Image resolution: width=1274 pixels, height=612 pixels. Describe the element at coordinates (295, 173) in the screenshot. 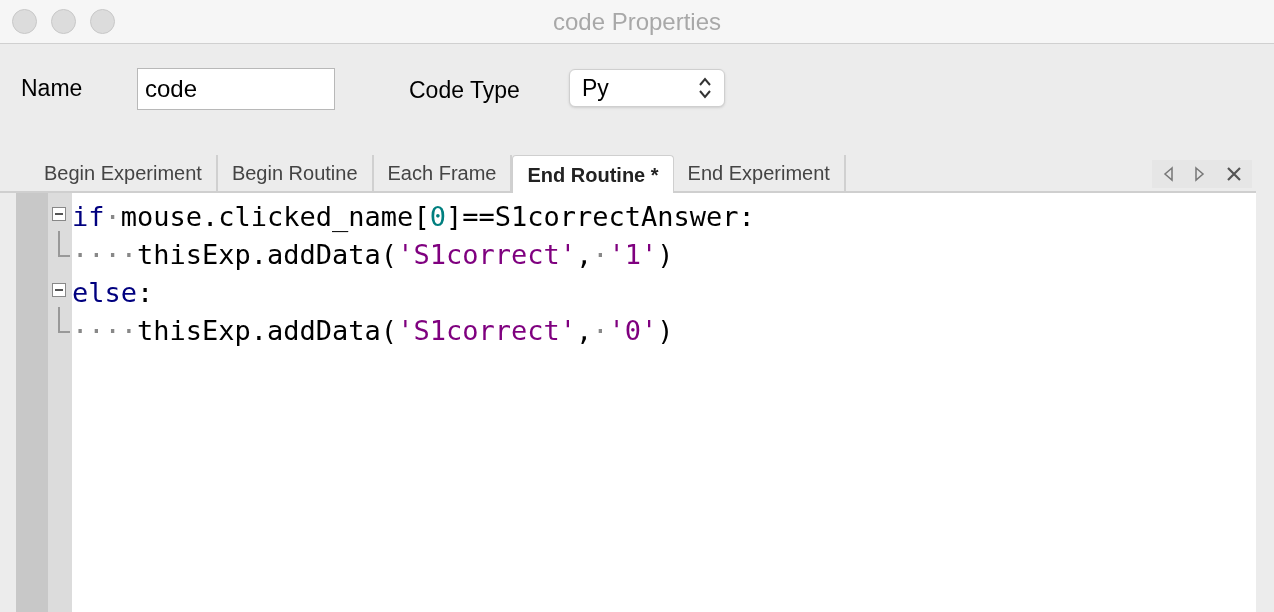

I see `tab: Begin Routine` at that location.